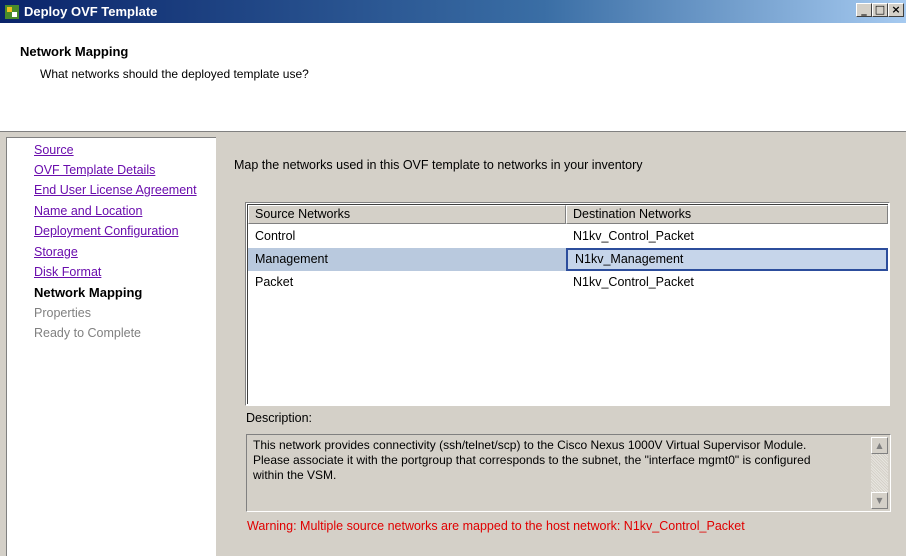 The width and height of the screenshot is (906, 556). I want to click on description-label: Description:, so click(279, 418).